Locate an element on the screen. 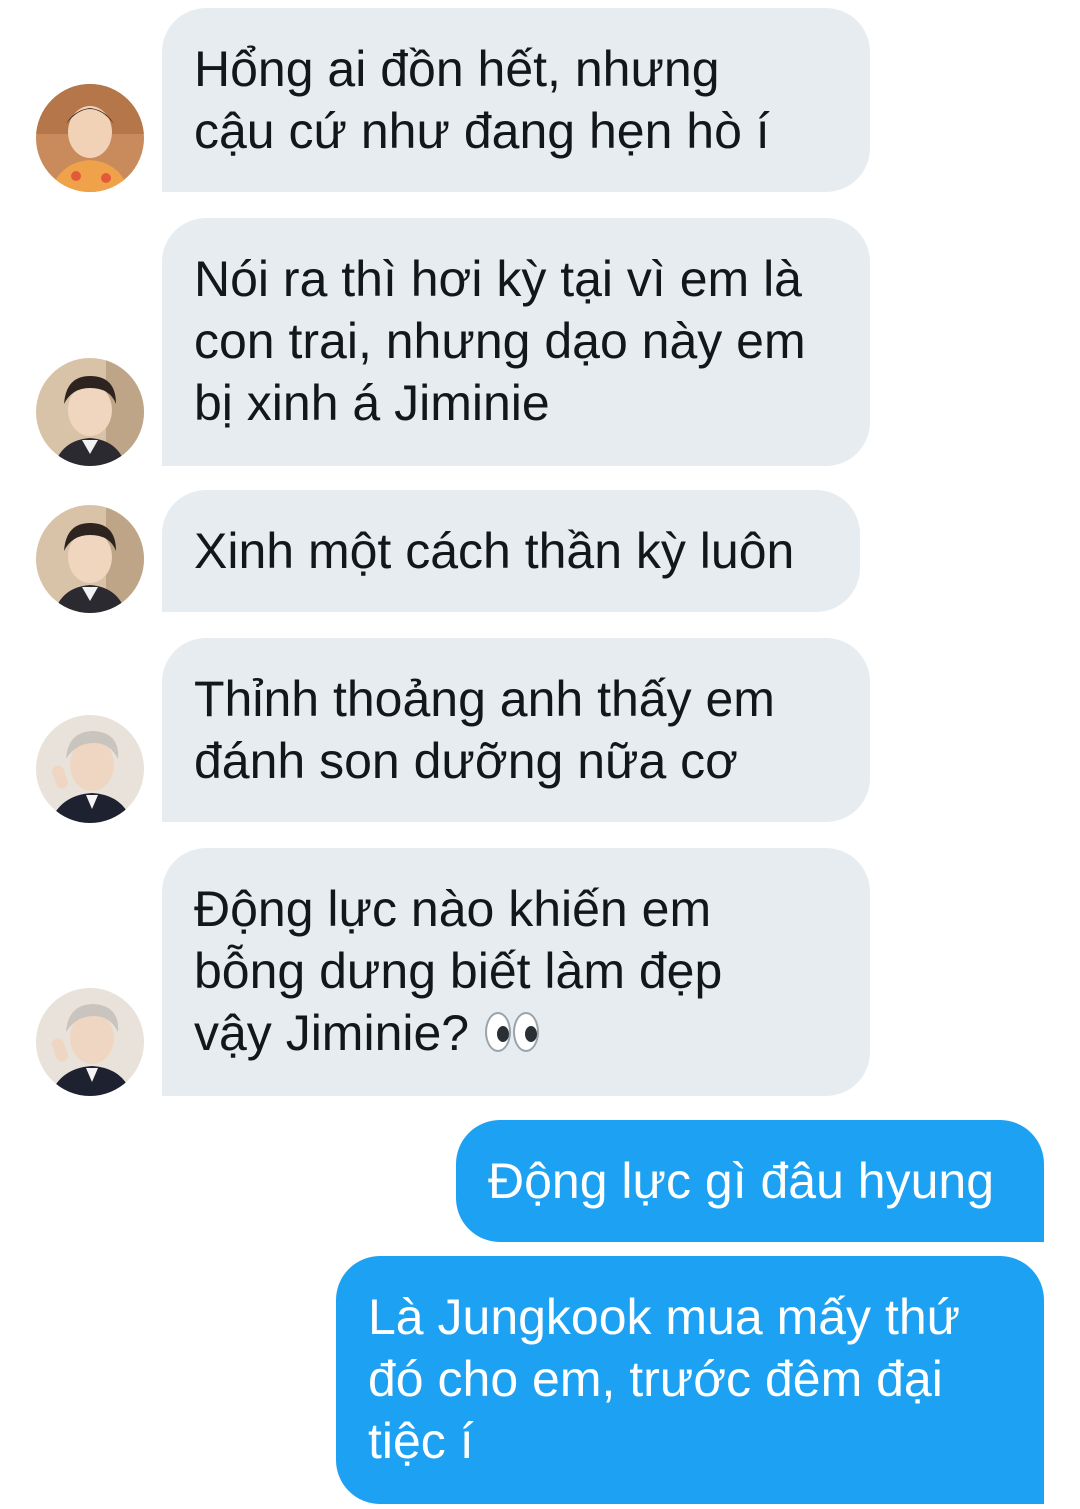 This screenshot has height=1509, width=1080. eyes-emoji-icon is located at coordinates (513, 1032).